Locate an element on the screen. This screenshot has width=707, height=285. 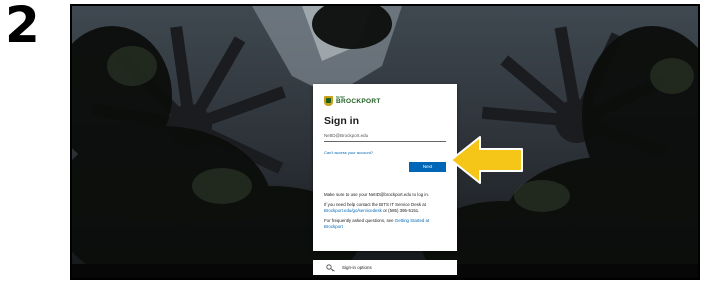
key-icon is located at coordinates (330, 267).